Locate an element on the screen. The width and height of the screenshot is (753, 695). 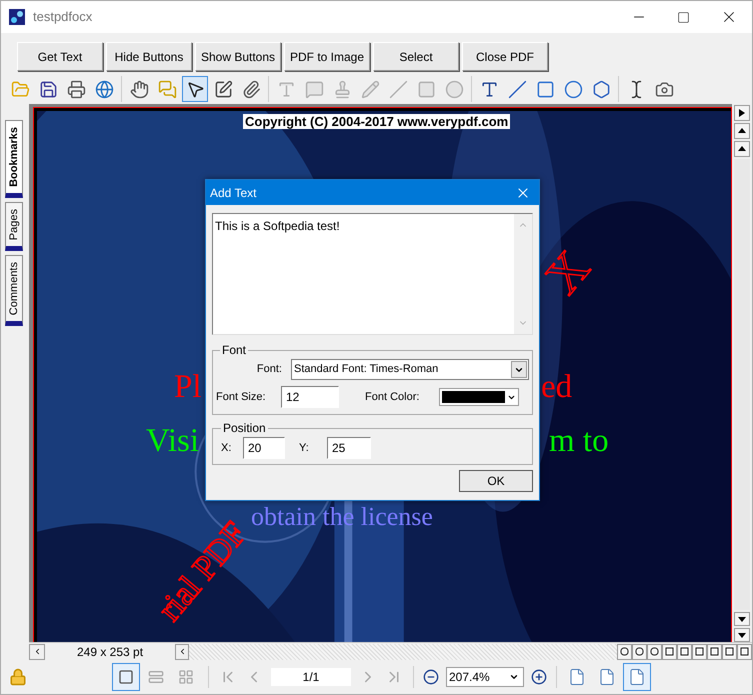
action-button: Close PDF is located at coordinates (505, 56).